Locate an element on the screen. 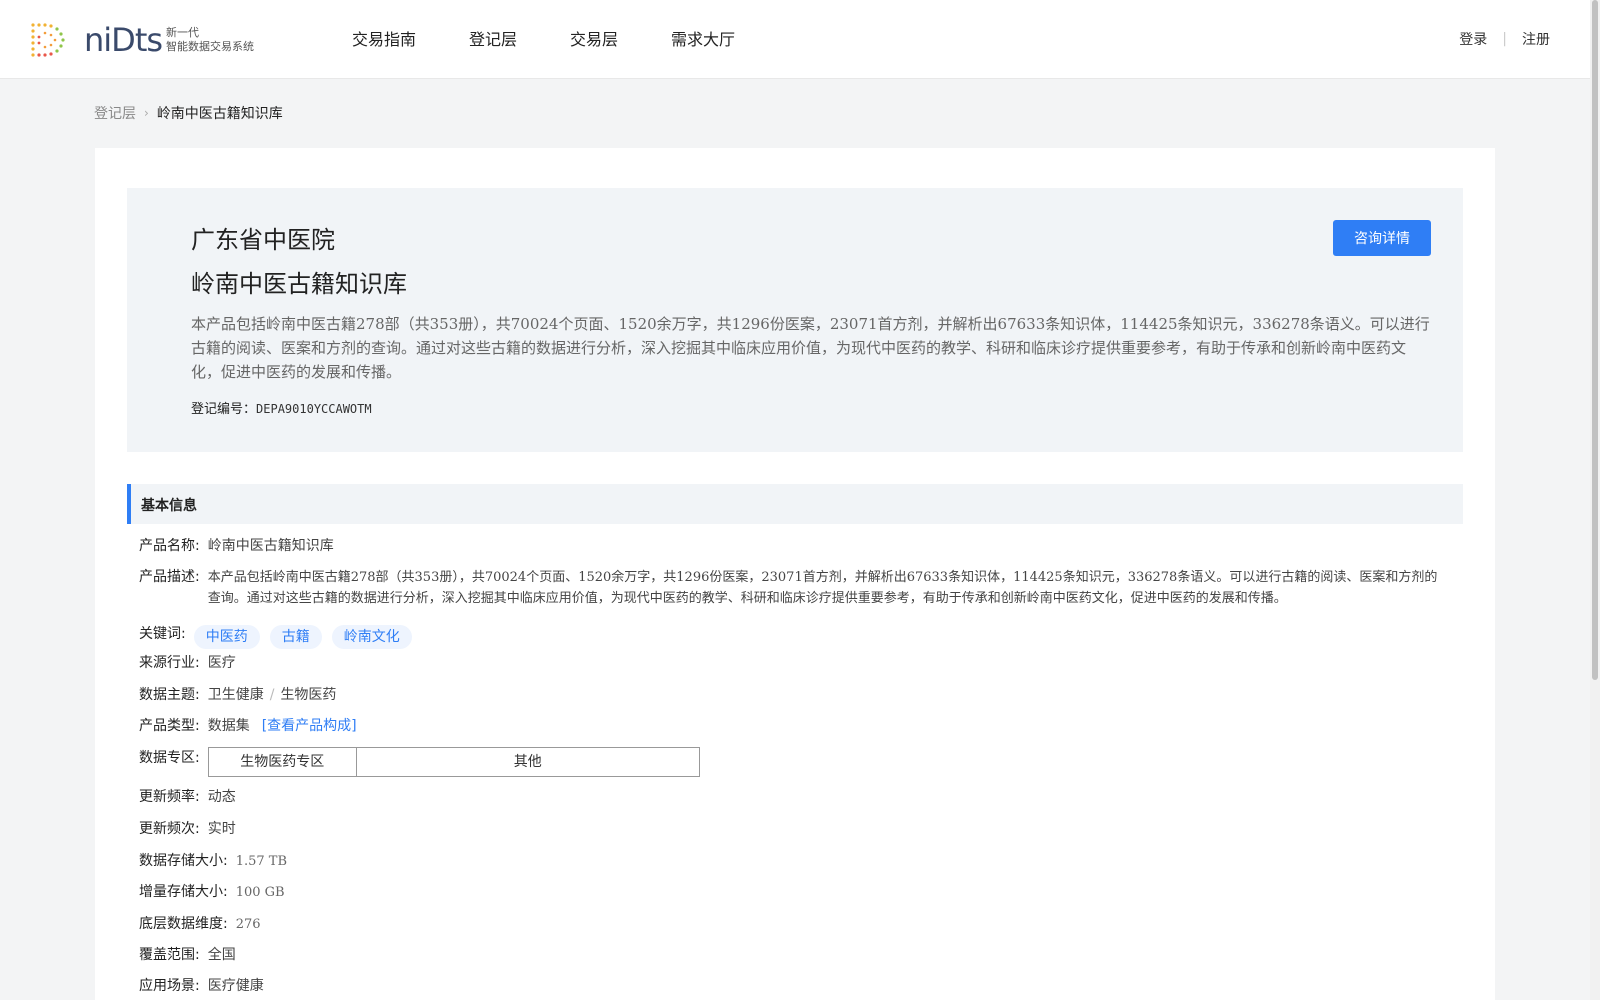  info-label: 产品名称: is located at coordinates (169, 546).